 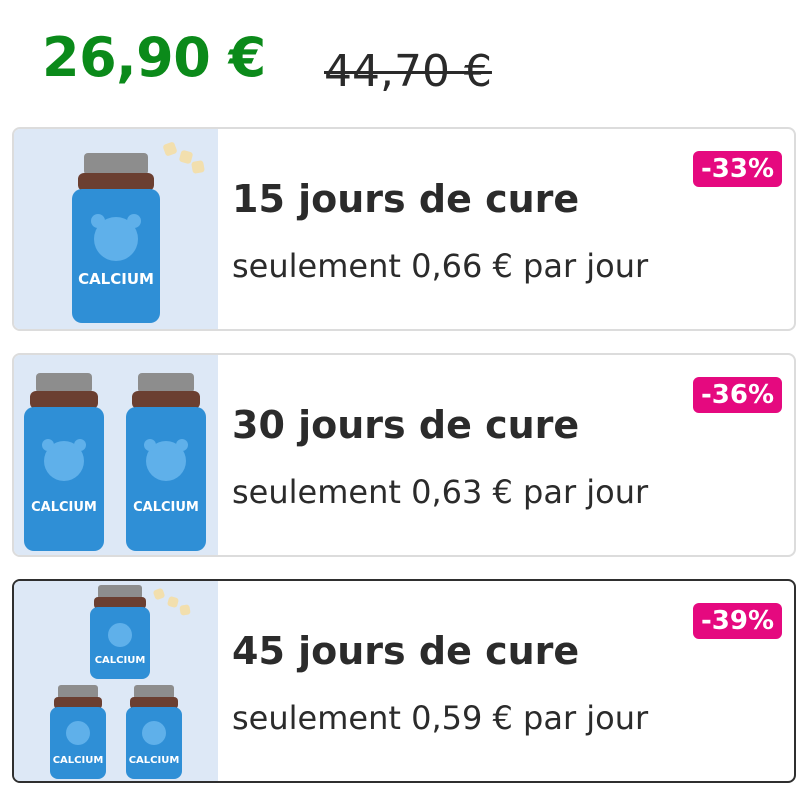 I want to click on option-title: 15 jours de cure, so click(x=406, y=199).